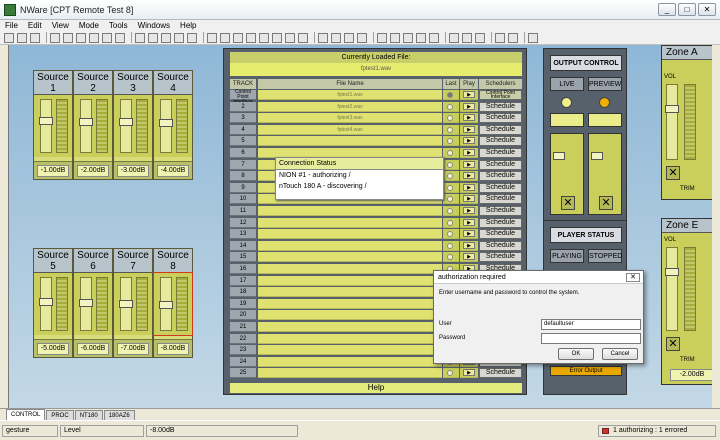  I want to click on tab-nt180: NT180, so click(88, 415).